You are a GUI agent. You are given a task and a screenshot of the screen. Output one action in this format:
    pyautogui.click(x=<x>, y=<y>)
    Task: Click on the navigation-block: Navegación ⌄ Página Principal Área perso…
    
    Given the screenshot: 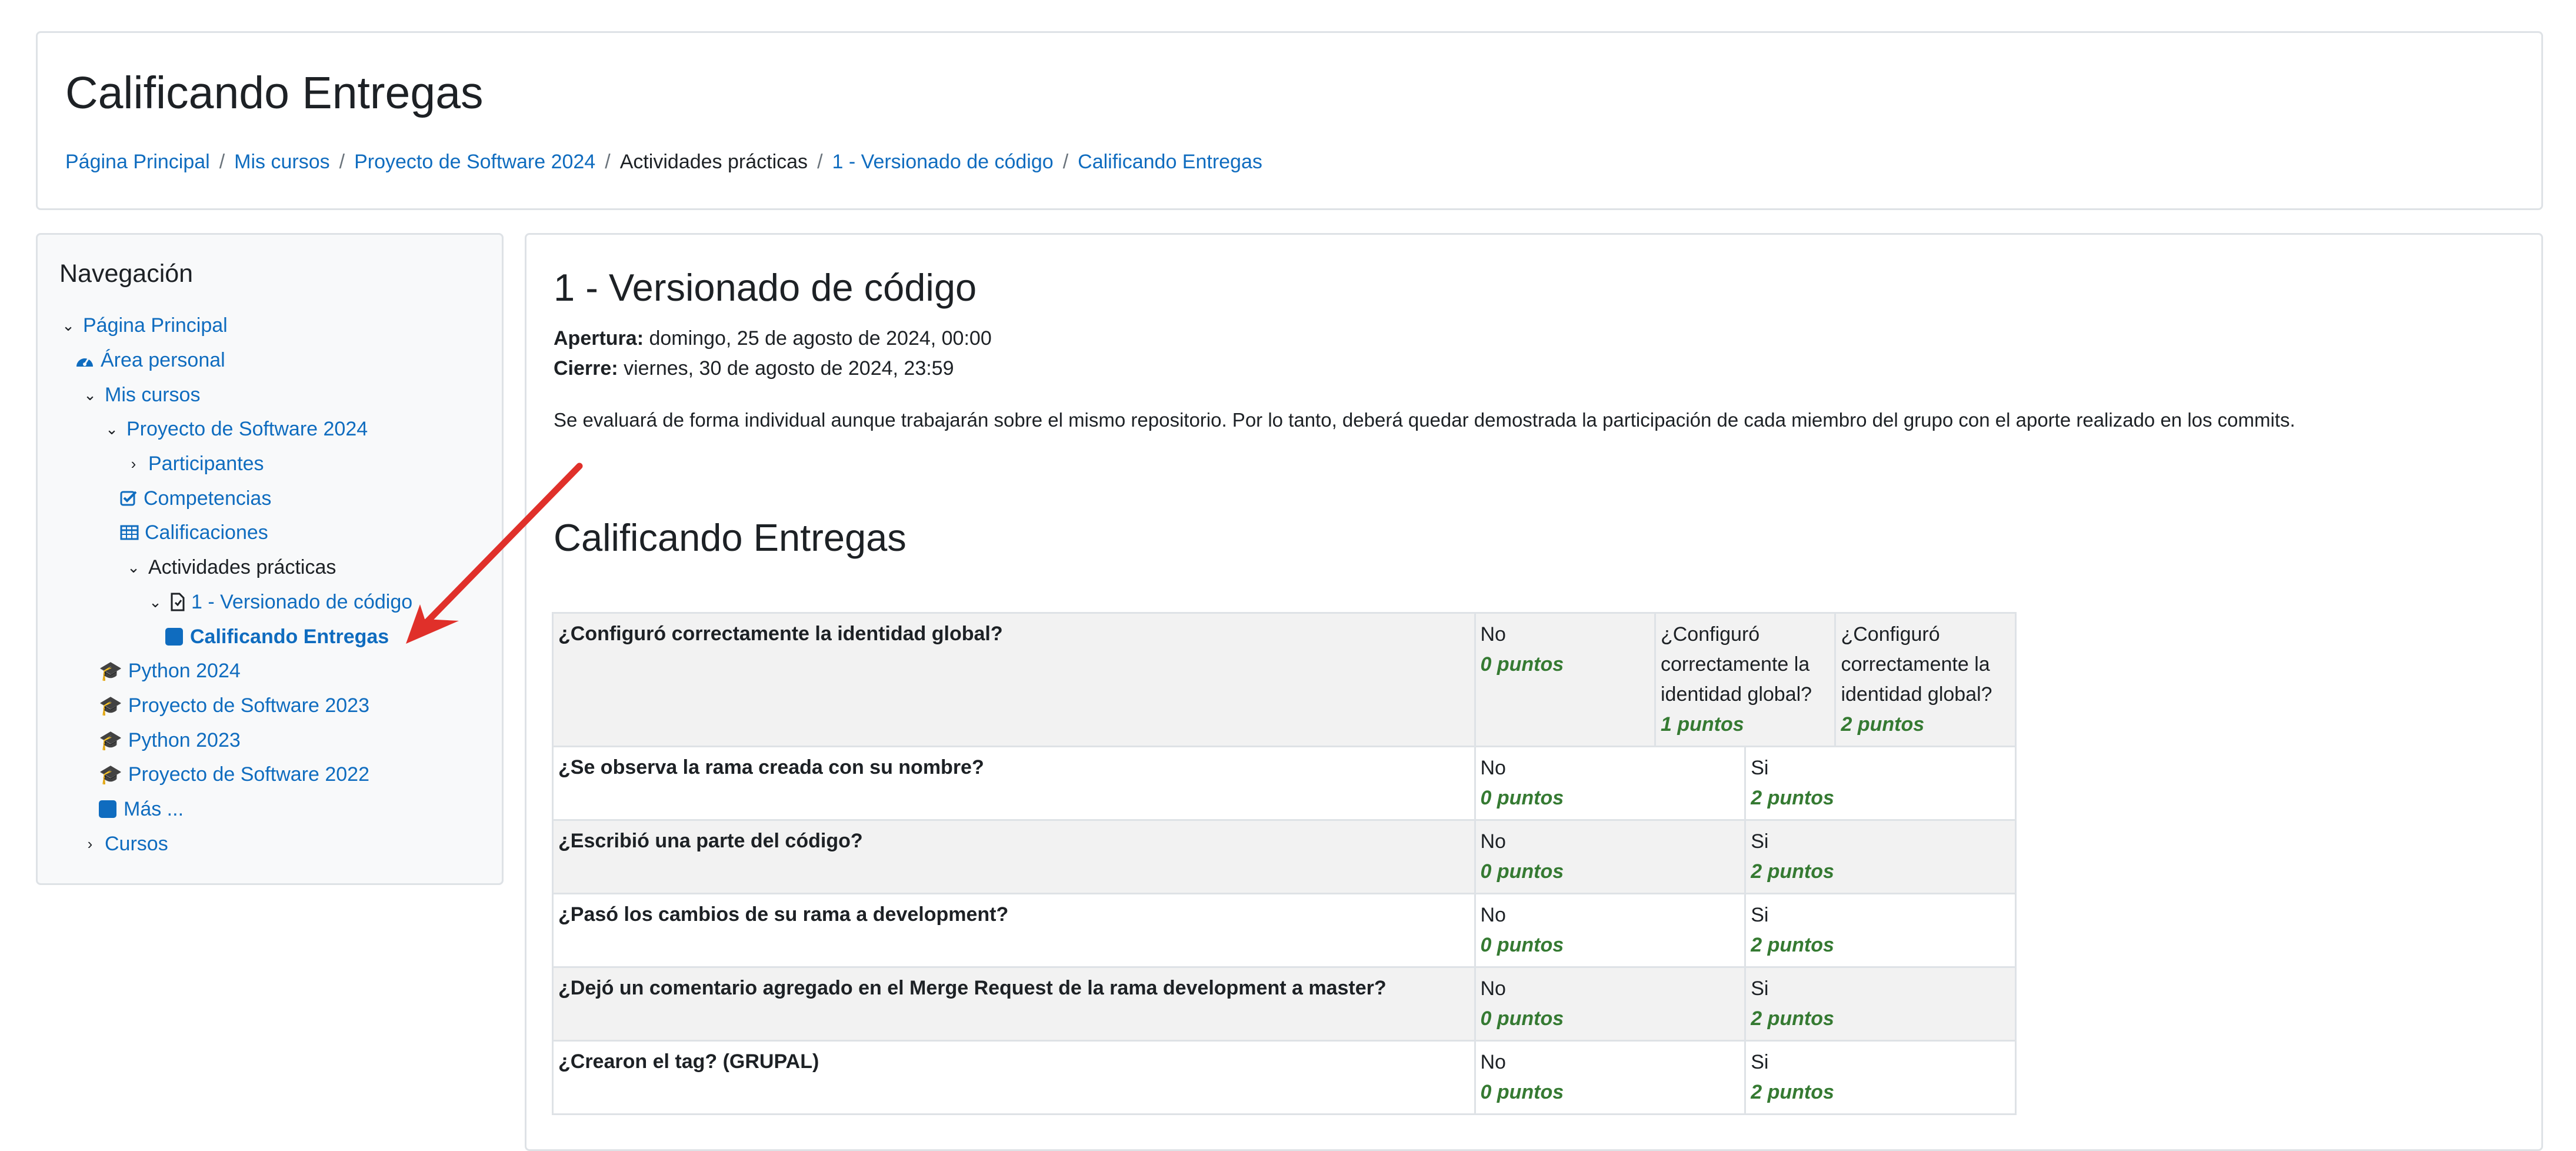 What is the action you would take?
    pyautogui.click(x=270, y=559)
    